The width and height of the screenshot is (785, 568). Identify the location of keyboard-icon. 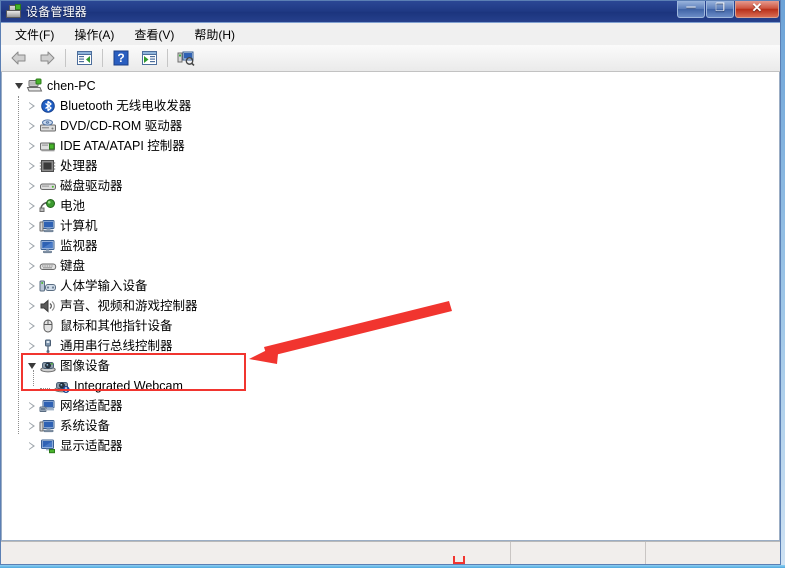
(48, 266).